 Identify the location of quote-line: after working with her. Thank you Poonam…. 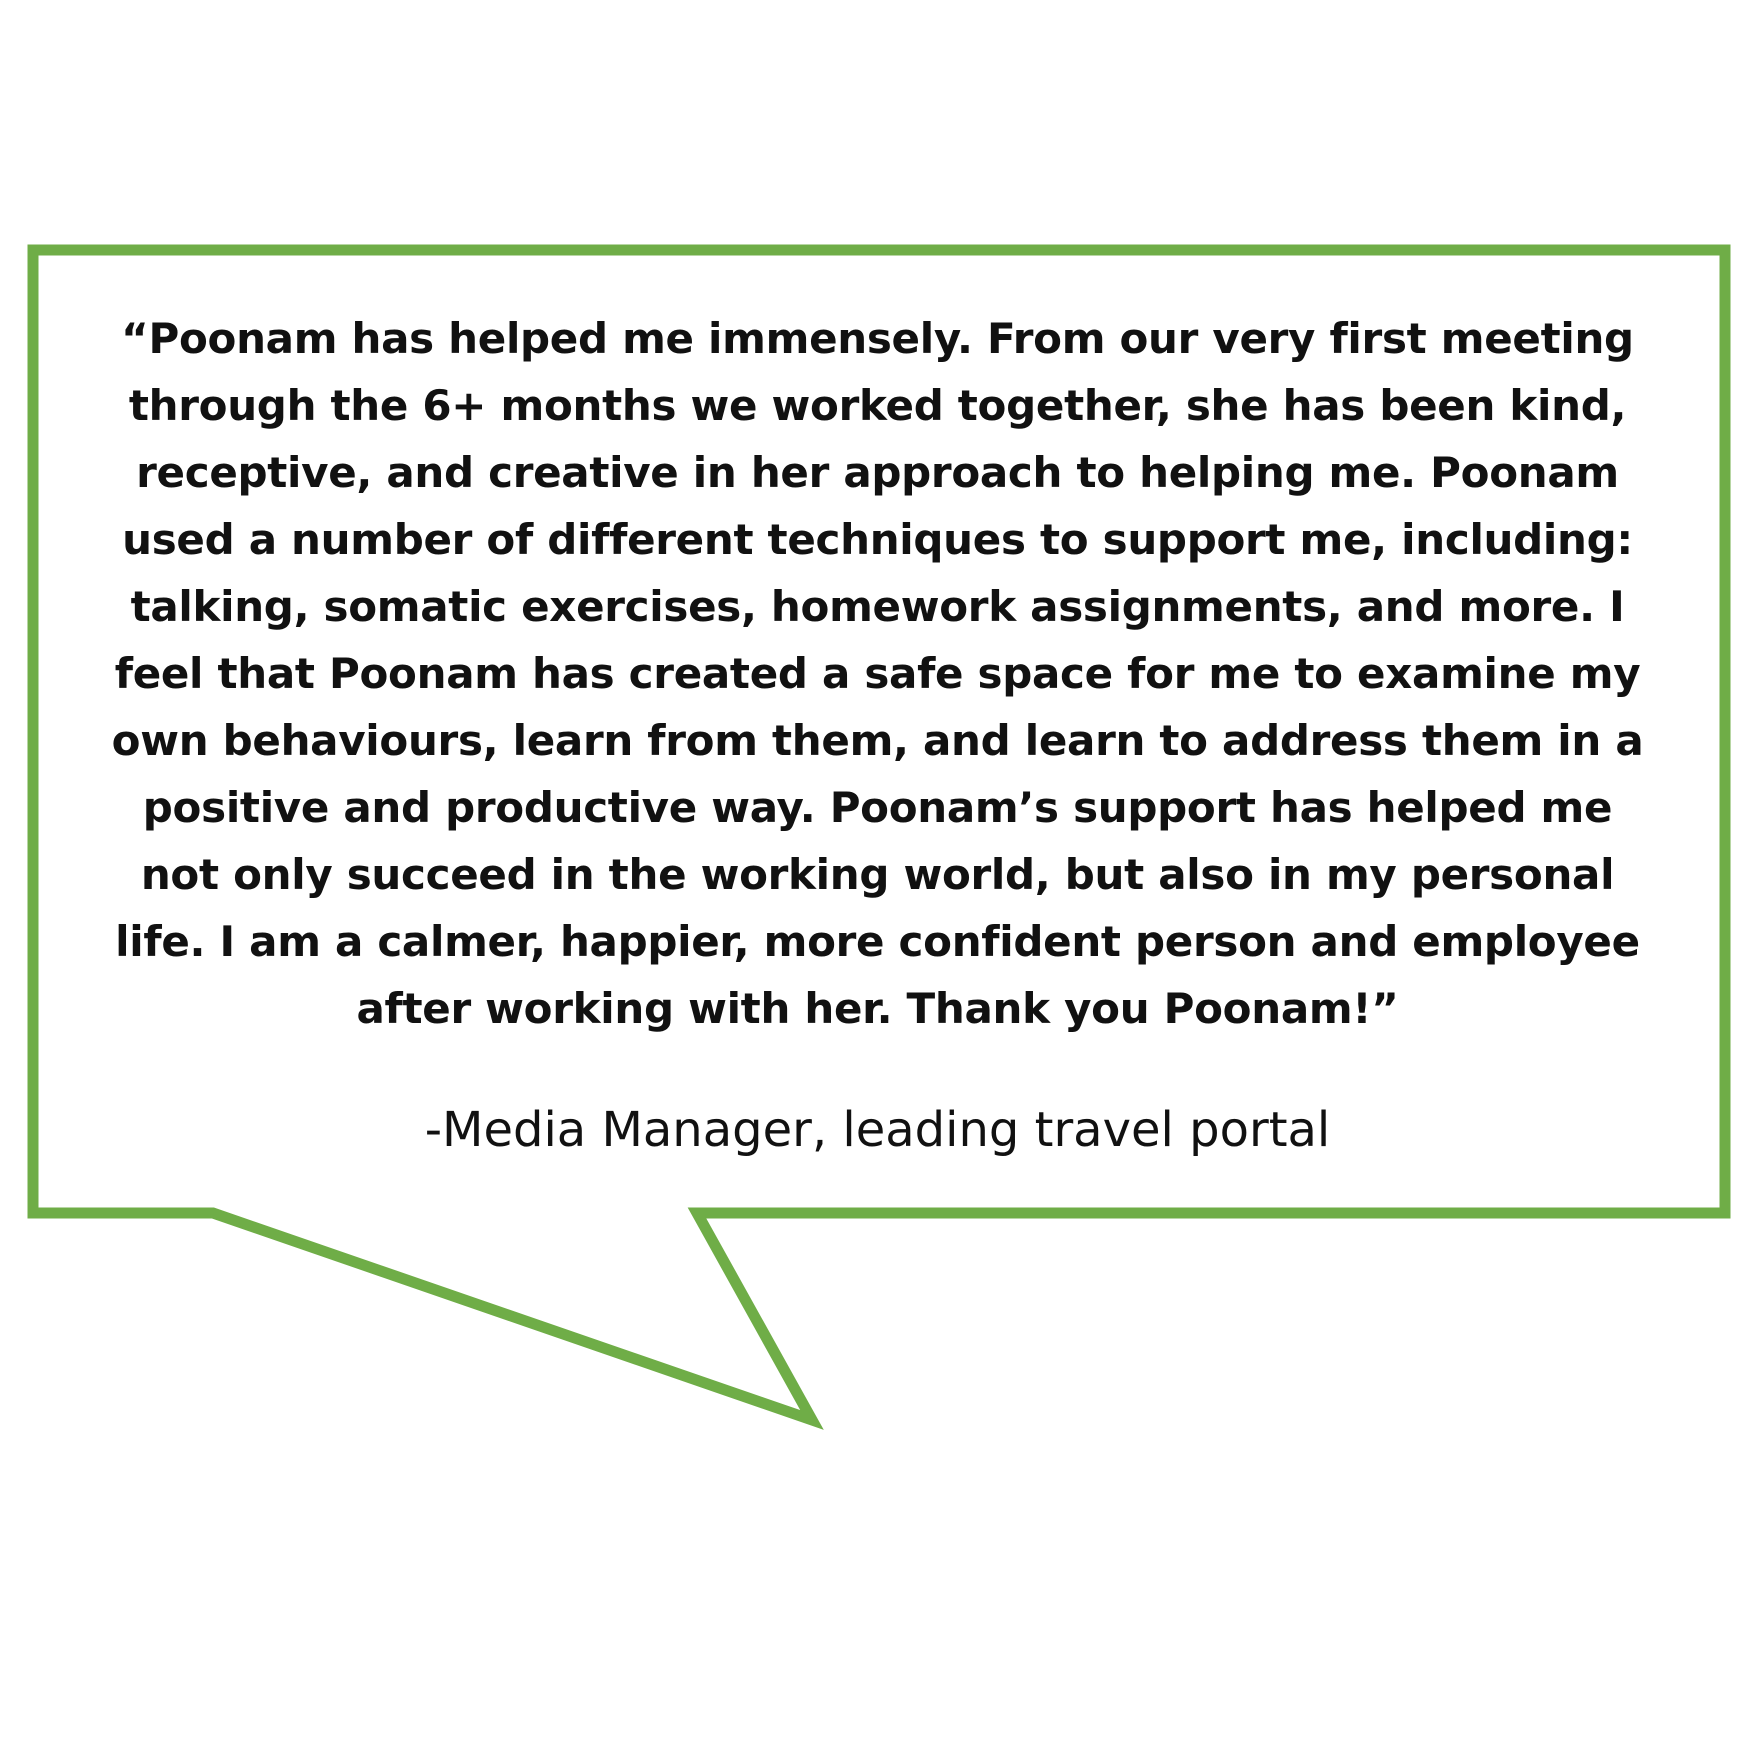
(877, 1008).